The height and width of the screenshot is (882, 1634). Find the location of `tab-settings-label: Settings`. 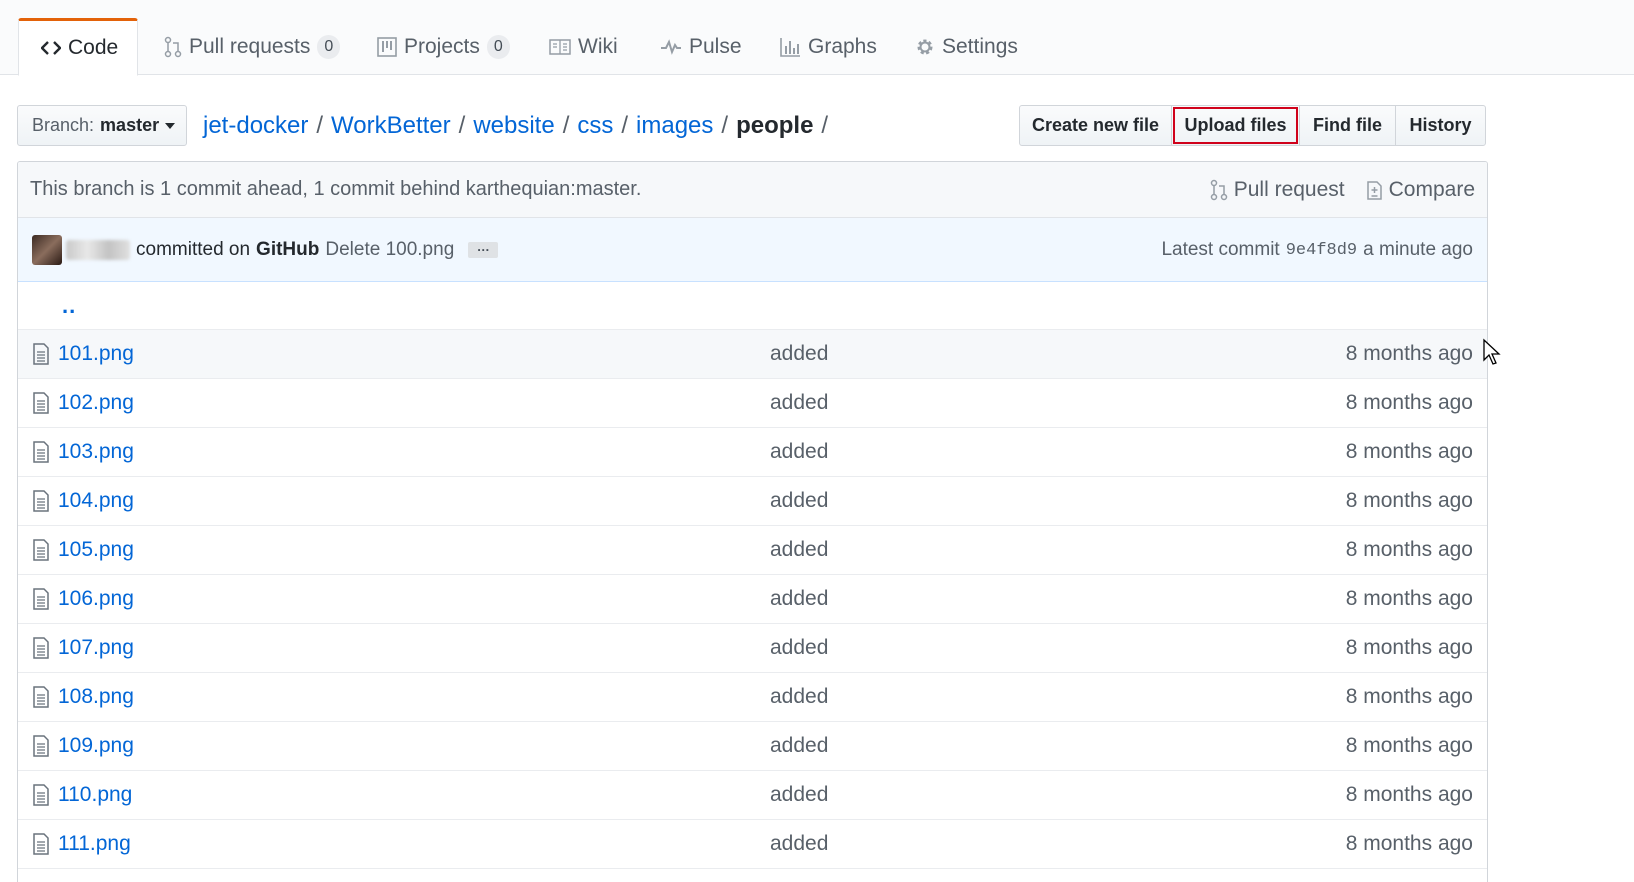

tab-settings-label: Settings is located at coordinates (980, 46).